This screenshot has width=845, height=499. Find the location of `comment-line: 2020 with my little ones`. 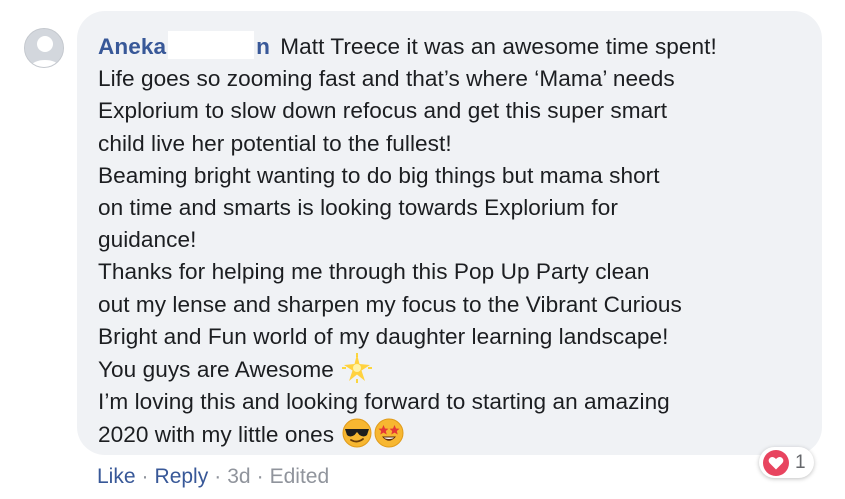

comment-line: 2020 with my little ones is located at coordinates (216, 435).